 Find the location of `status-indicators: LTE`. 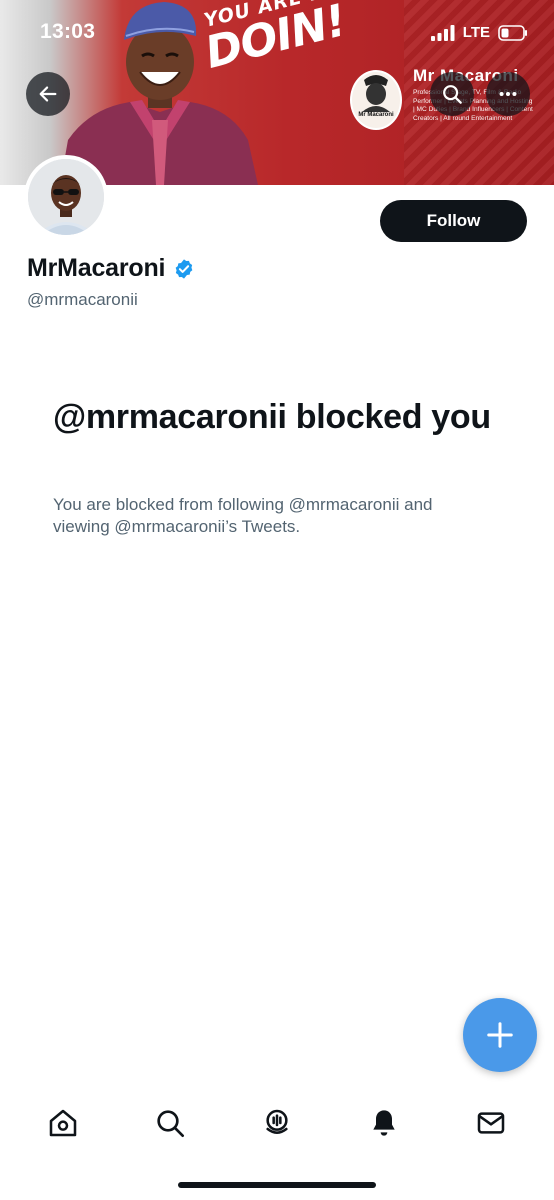

status-indicators: LTE is located at coordinates (479, 32).